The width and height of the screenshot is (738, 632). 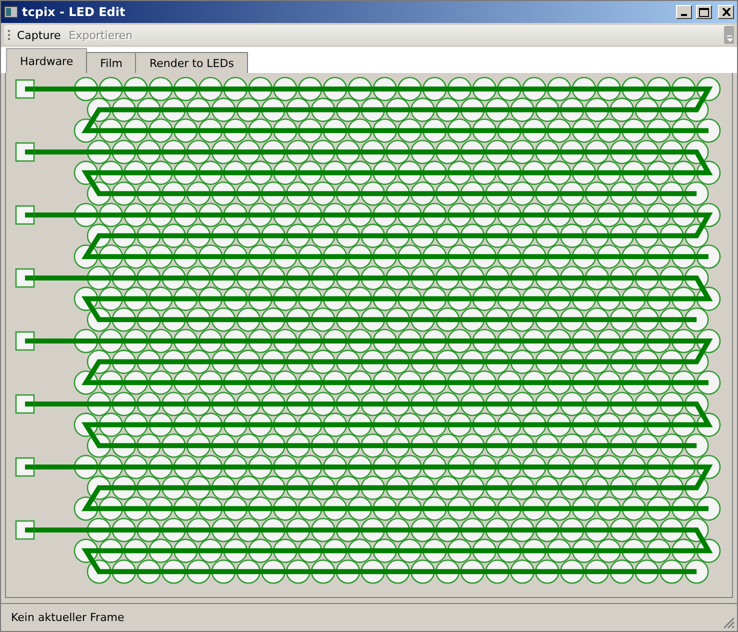 I want to click on menu-item: Capture, so click(x=39, y=35).